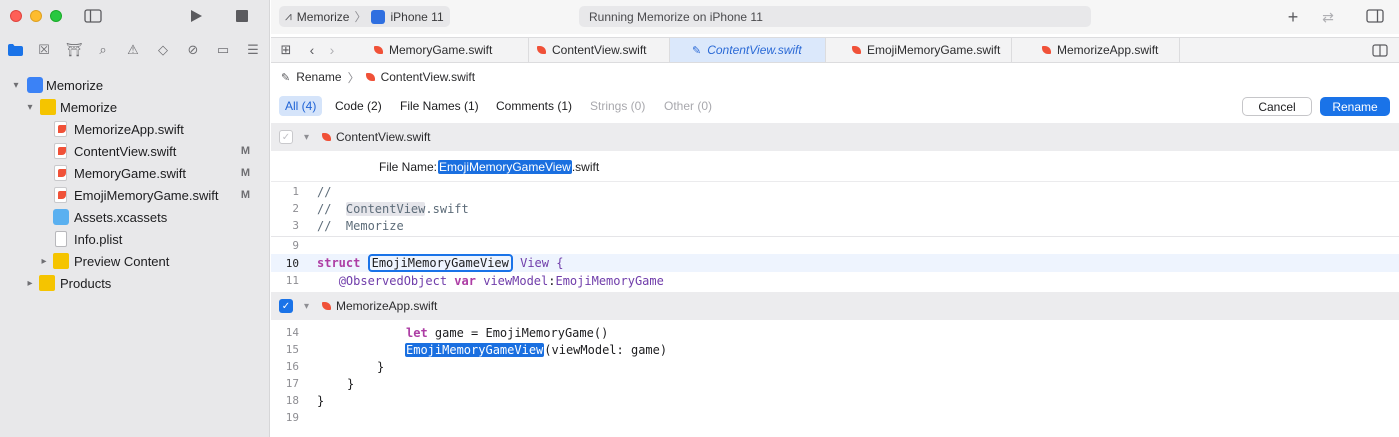  Describe the element at coordinates (292, 280) in the screenshot. I see `line-number: 11` at that location.